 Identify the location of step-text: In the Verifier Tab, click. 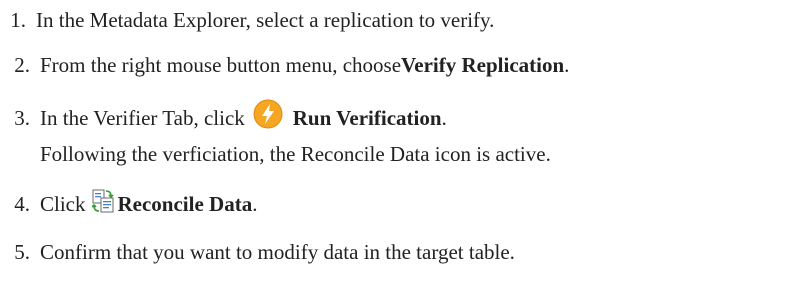
(142, 117).